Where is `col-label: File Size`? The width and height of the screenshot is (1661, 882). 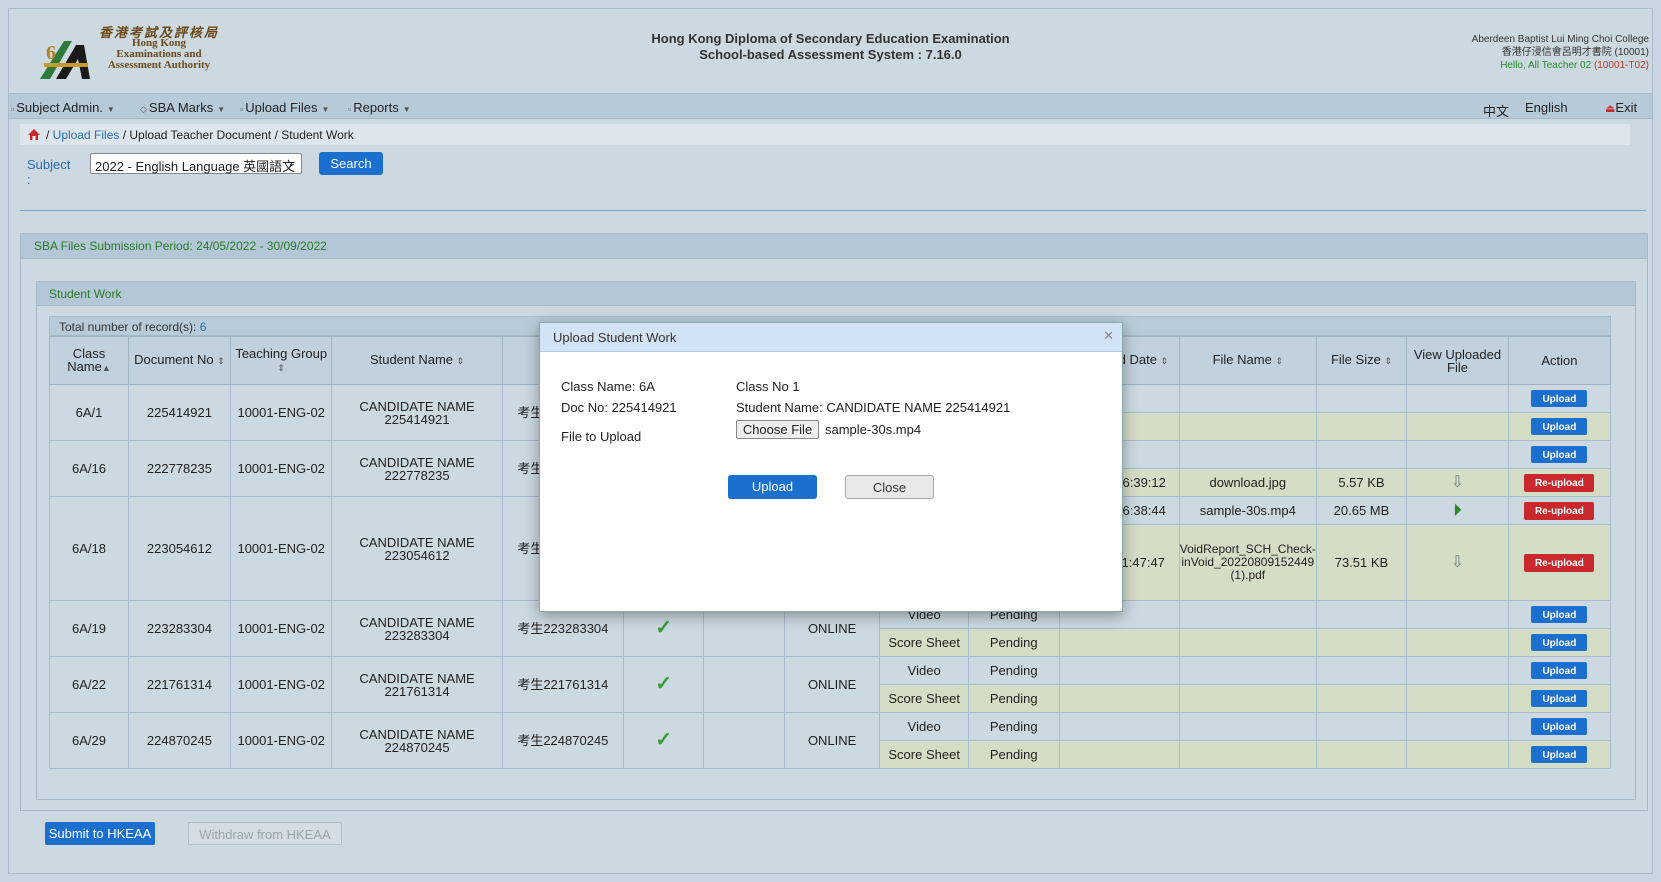 col-label: File Size is located at coordinates (1355, 359).